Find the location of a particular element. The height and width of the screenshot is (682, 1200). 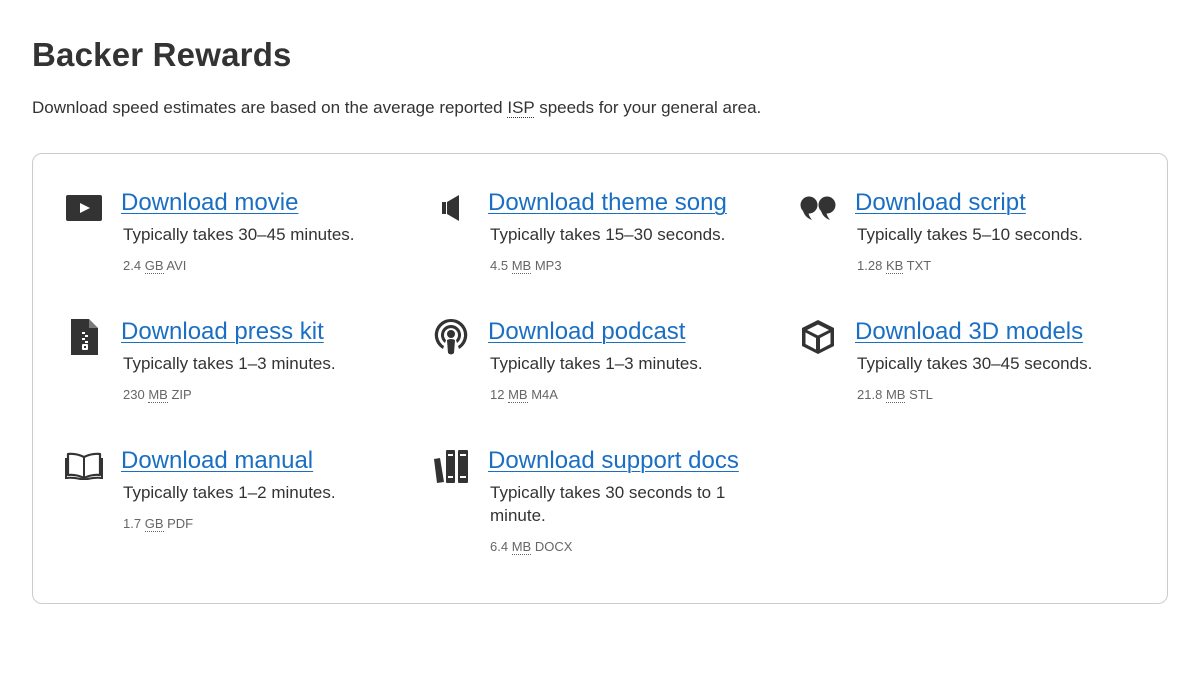

file-size: 230 is located at coordinates (134, 394).